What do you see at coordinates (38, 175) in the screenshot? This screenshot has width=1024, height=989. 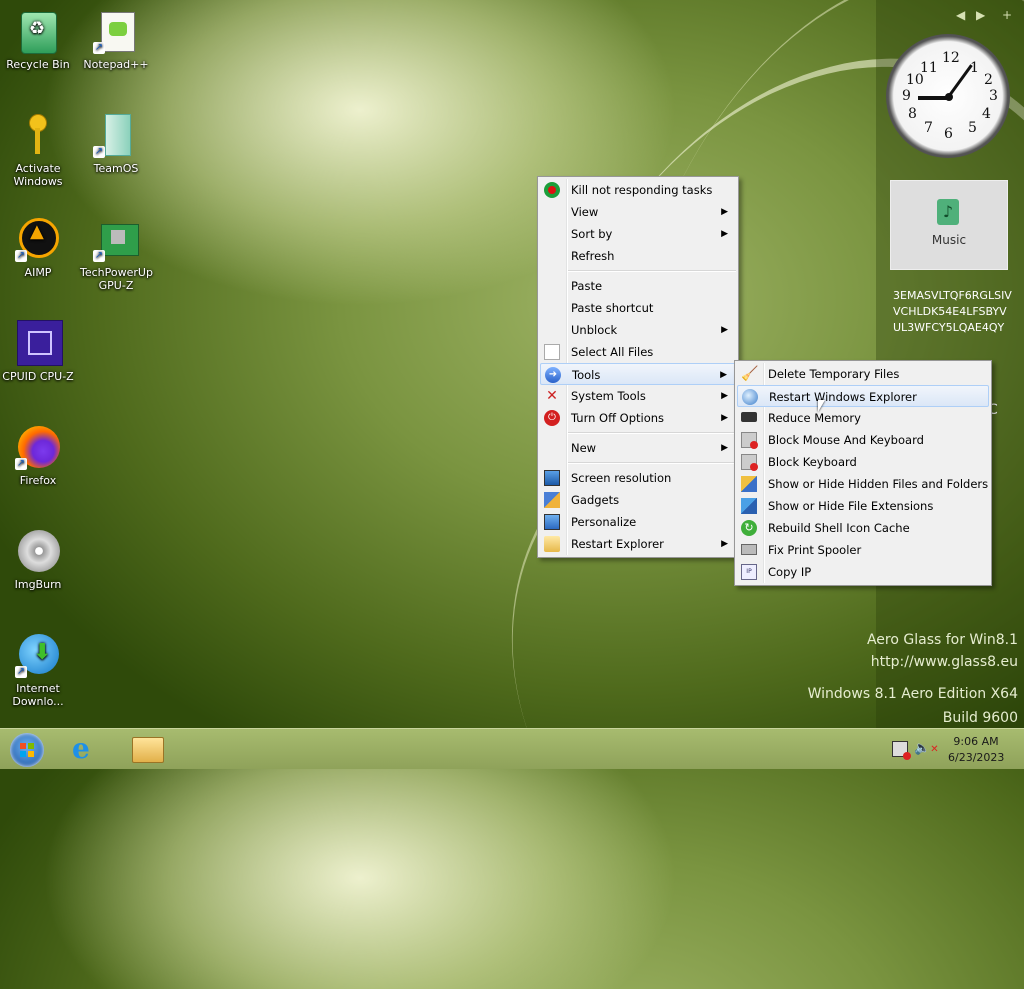 I see `desktop-icon-label: Activate Windows` at bounding box center [38, 175].